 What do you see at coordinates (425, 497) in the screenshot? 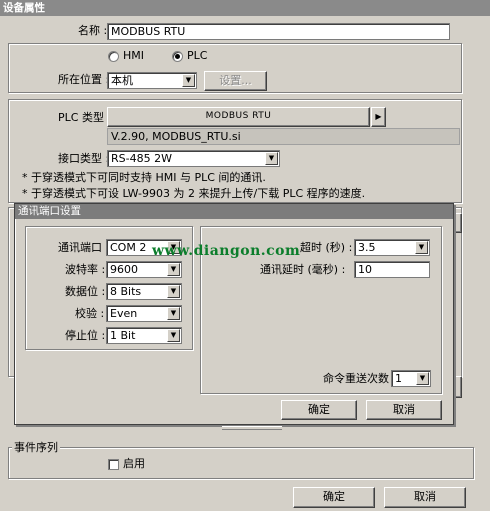
I see `cancel-button: 取消` at bounding box center [425, 497].